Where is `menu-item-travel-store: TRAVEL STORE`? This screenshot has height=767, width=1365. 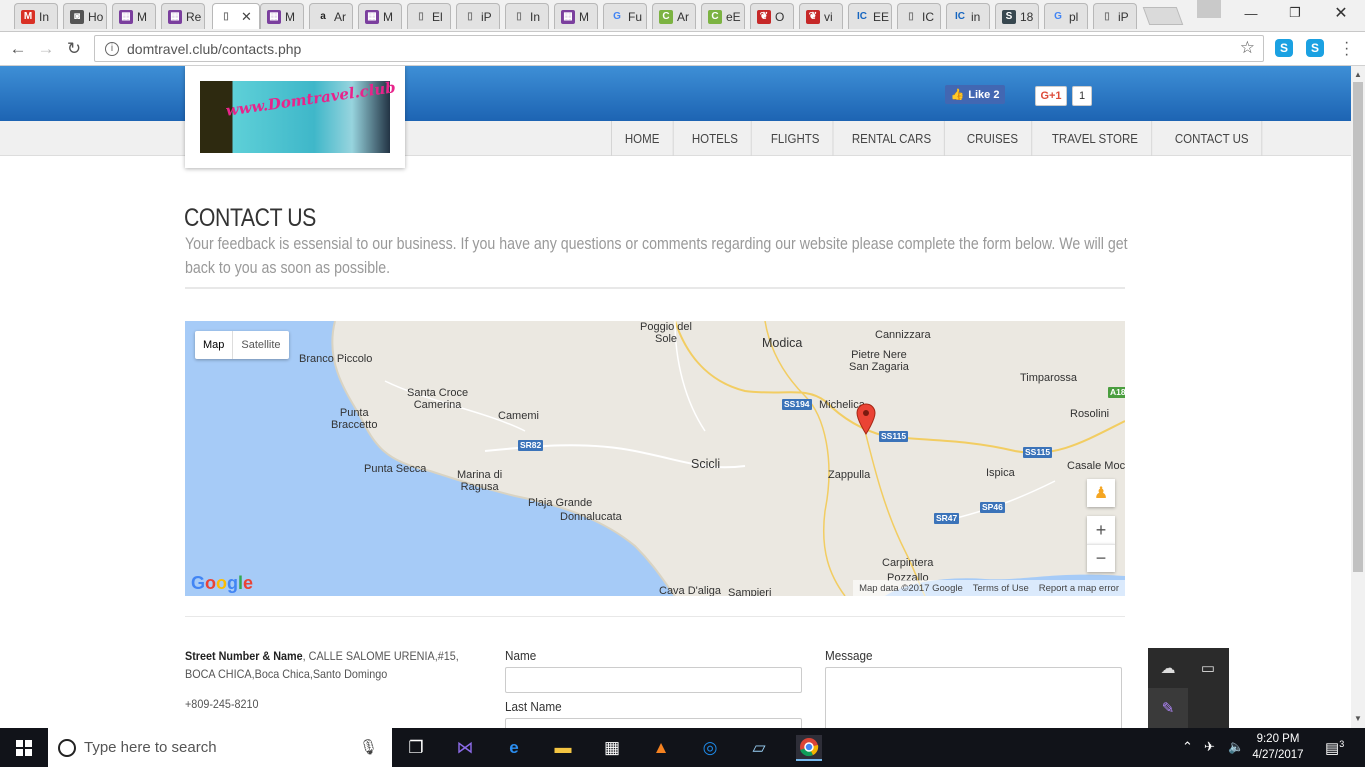
menu-item-travel-store: TRAVEL STORE is located at coordinates (1095, 138).